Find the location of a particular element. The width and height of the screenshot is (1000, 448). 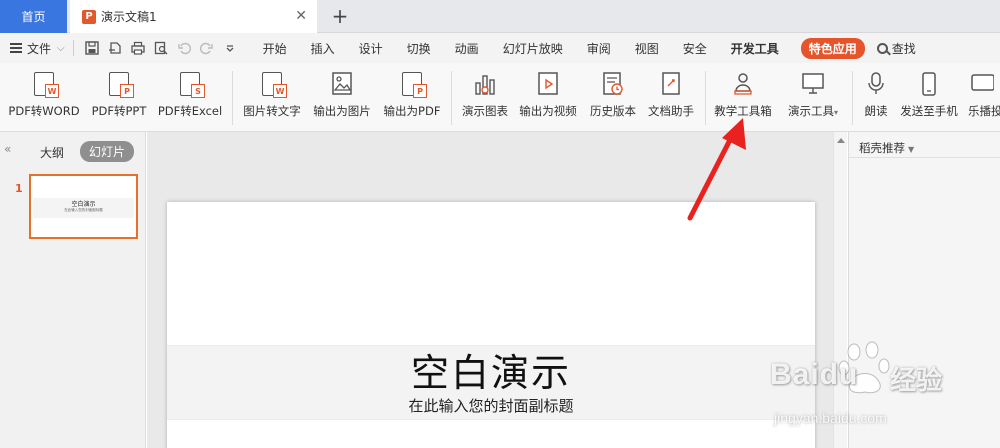

thumbnail-subtitle: 在此输入您的封面副标题 is located at coordinates (83, 210).